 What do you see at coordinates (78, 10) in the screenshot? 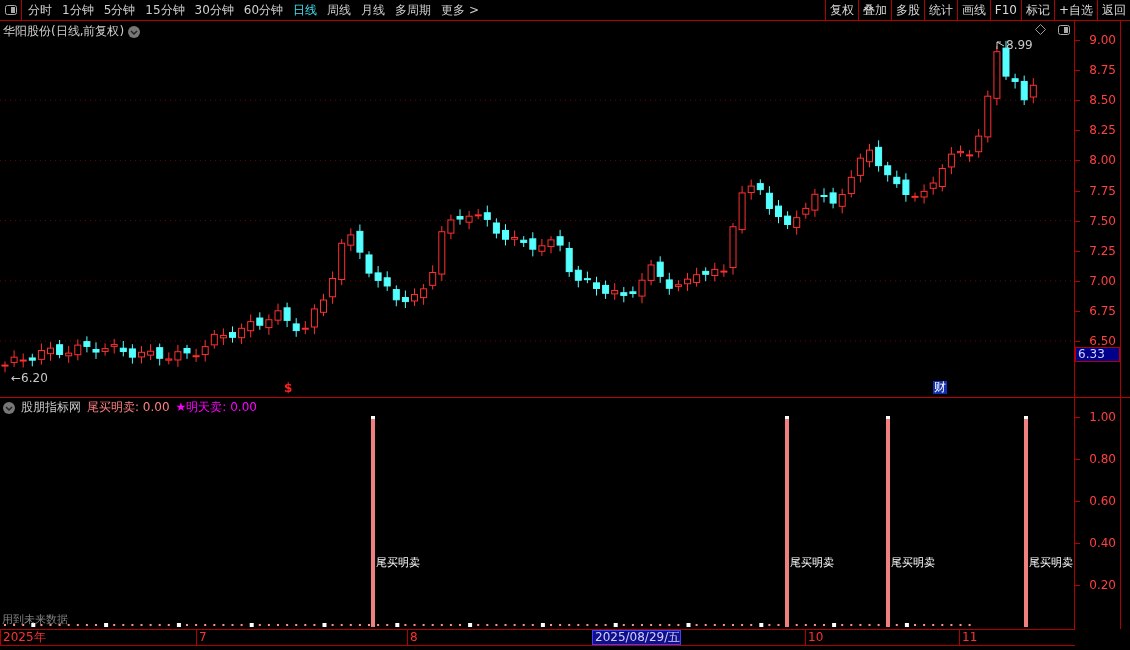
I see `period-tab: 1分钟` at bounding box center [78, 10].